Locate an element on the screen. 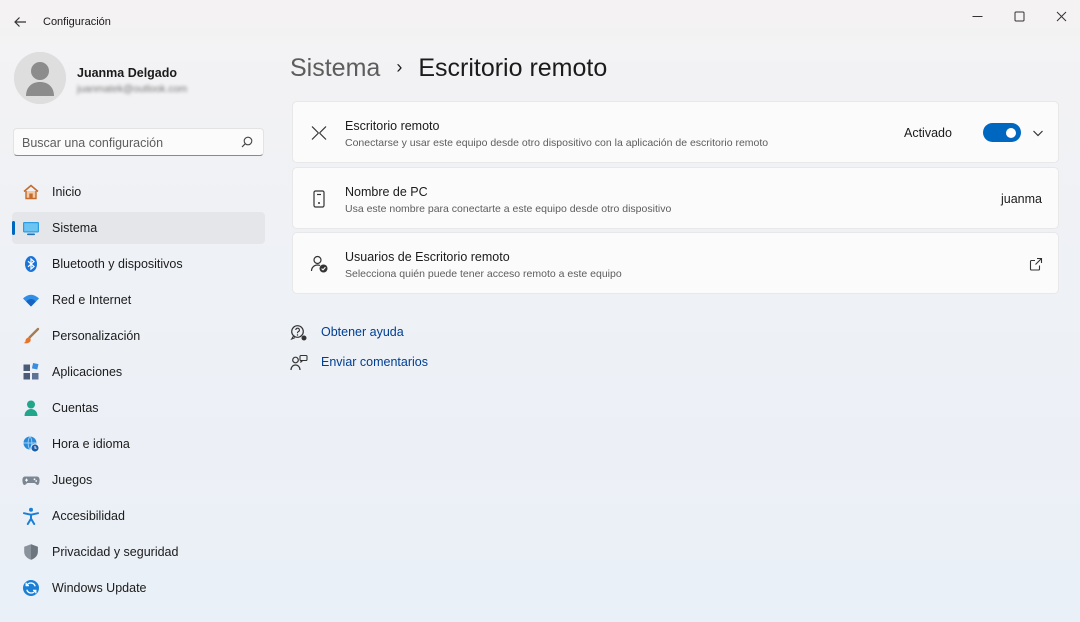 This screenshot has height=622, width=1080. sidebar-item-label: Bluetooth y dispositivos is located at coordinates (117, 264).